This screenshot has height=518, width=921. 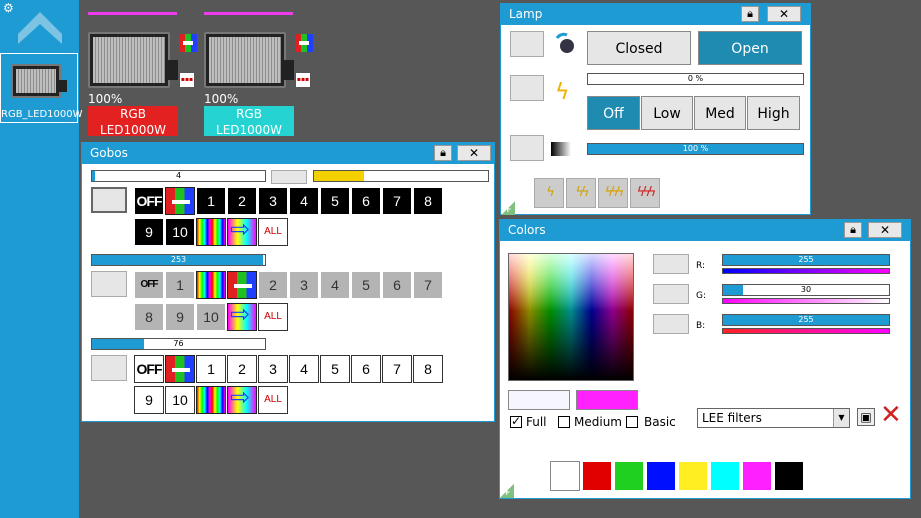 What do you see at coordinates (539, 400) in the screenshot?
I see `previous-color-swatch` at bounding box center [539, 400].